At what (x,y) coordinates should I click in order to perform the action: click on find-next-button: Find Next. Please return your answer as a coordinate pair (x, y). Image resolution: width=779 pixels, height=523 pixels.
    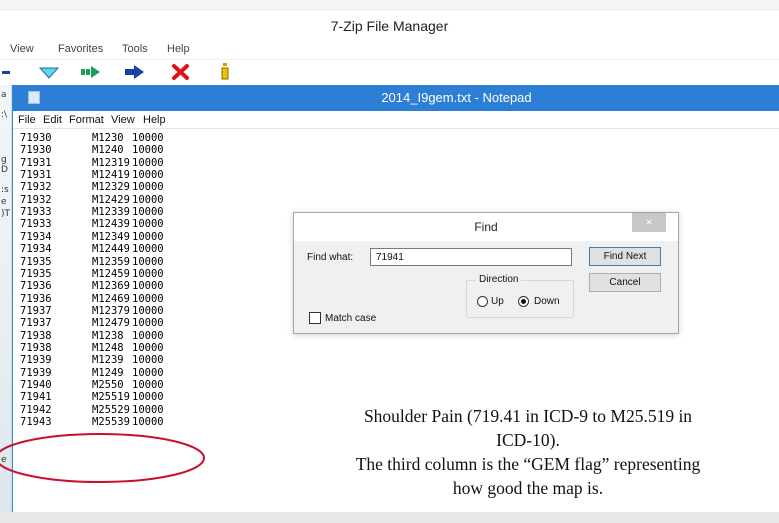
    Looking at the image, I should click on (625, 256).